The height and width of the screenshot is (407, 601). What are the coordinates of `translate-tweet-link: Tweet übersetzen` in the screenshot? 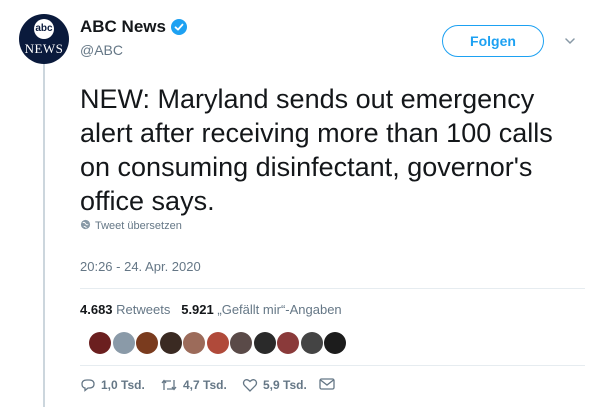 It's located at (131, 225).